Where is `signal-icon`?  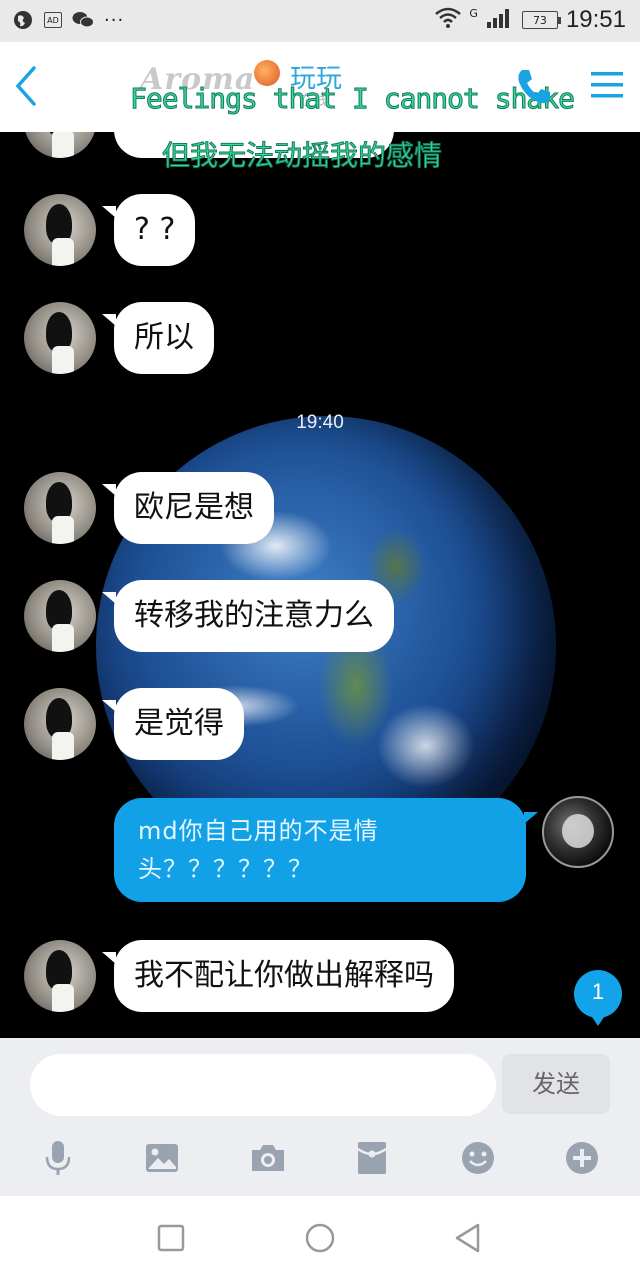 signal-icon is located at coordinates (500, 20).